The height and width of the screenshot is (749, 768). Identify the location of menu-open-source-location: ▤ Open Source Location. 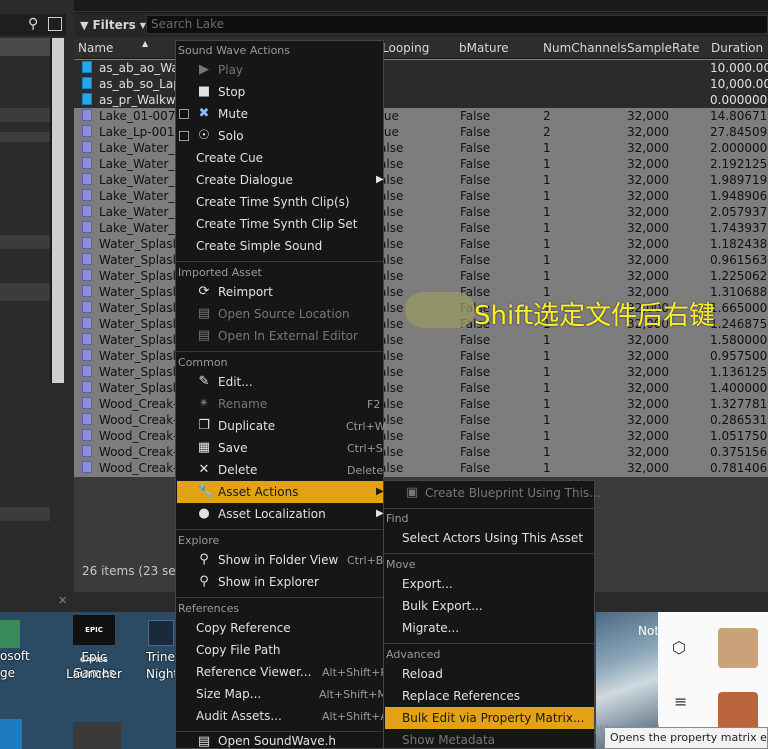
(280, 314).